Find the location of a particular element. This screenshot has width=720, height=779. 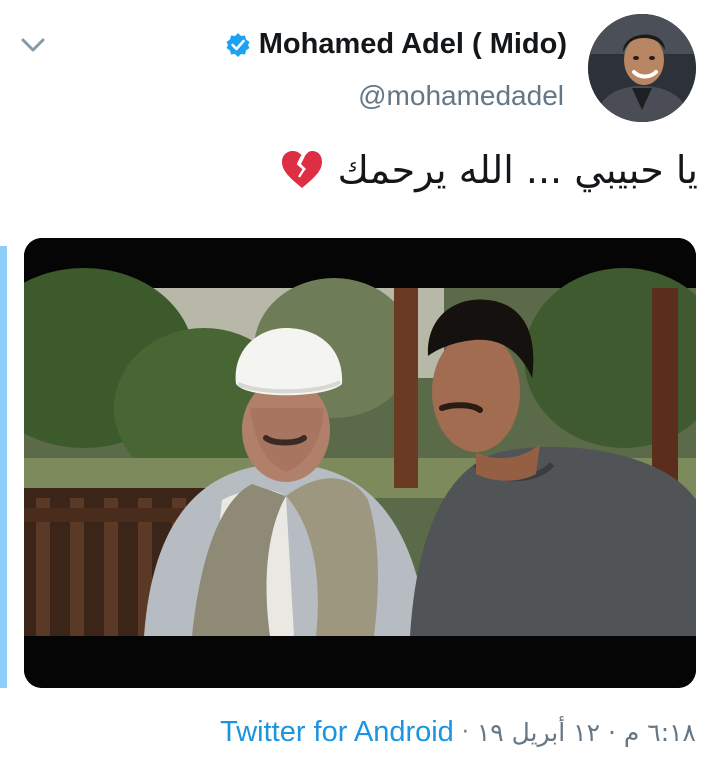

author-handle: @mohamedadel is located at coordinates (461, 96).